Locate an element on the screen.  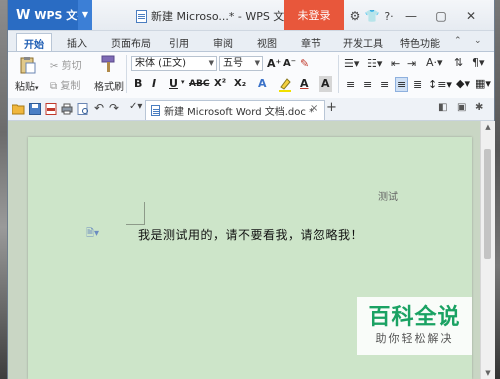
align-left-icon: ≡ is located at coordinates (350, 84).